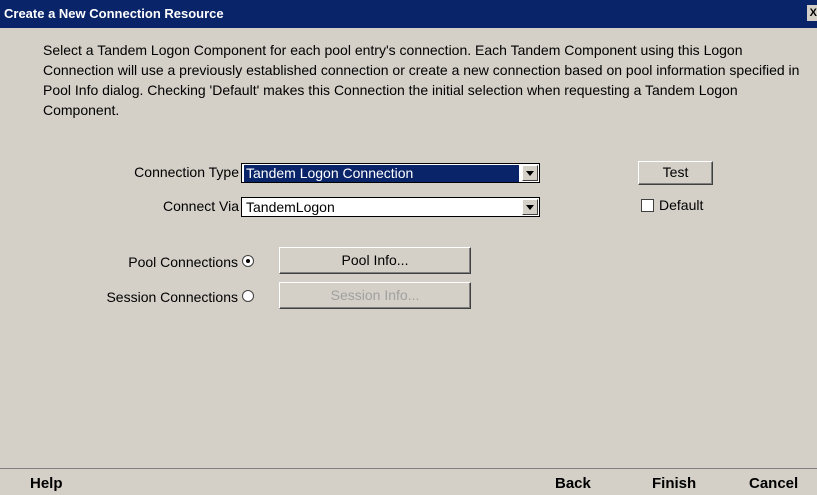 Image resolution: width=817 pixels, height=495 pixels. I want to click on cancel-button: Cancel, so click(773, 483).